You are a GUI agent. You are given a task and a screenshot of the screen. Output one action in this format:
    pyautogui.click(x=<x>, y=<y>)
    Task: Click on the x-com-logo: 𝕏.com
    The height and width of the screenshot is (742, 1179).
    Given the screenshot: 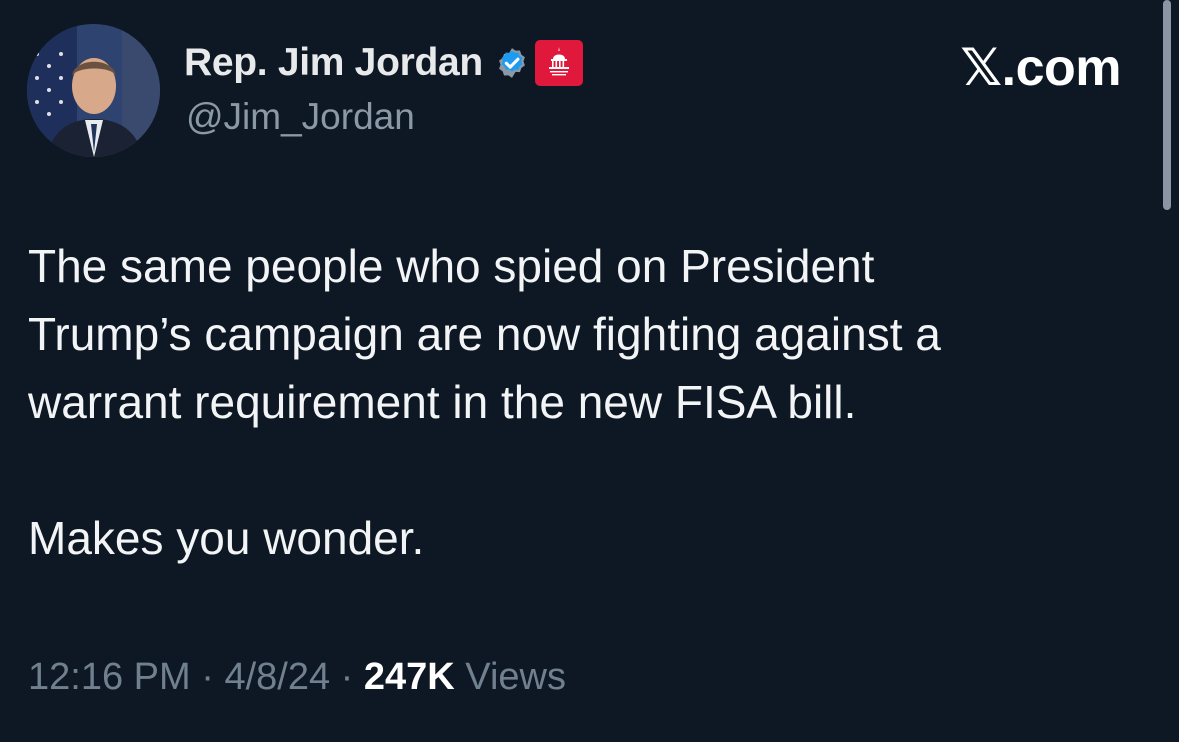 What is the action you would take?
    pyautogui.click(x=1040, y=68)
    